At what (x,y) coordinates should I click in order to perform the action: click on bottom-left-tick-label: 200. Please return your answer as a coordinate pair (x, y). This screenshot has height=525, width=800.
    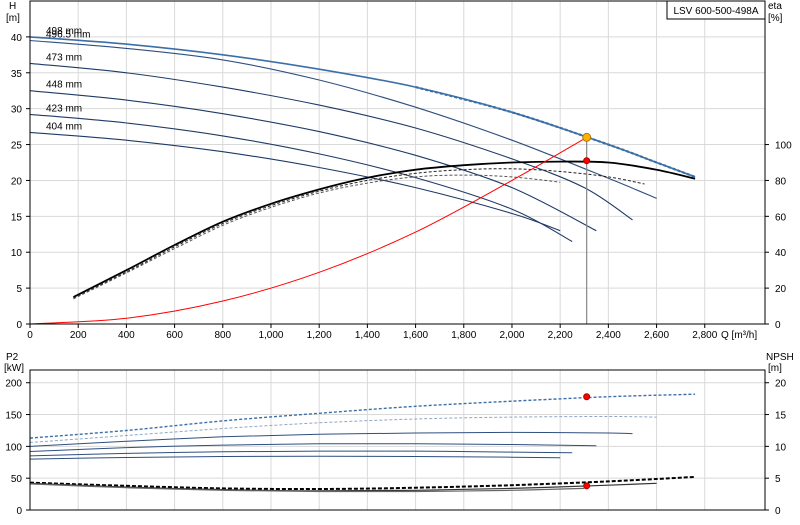
    Looking at the image, I should click on (13, 384).